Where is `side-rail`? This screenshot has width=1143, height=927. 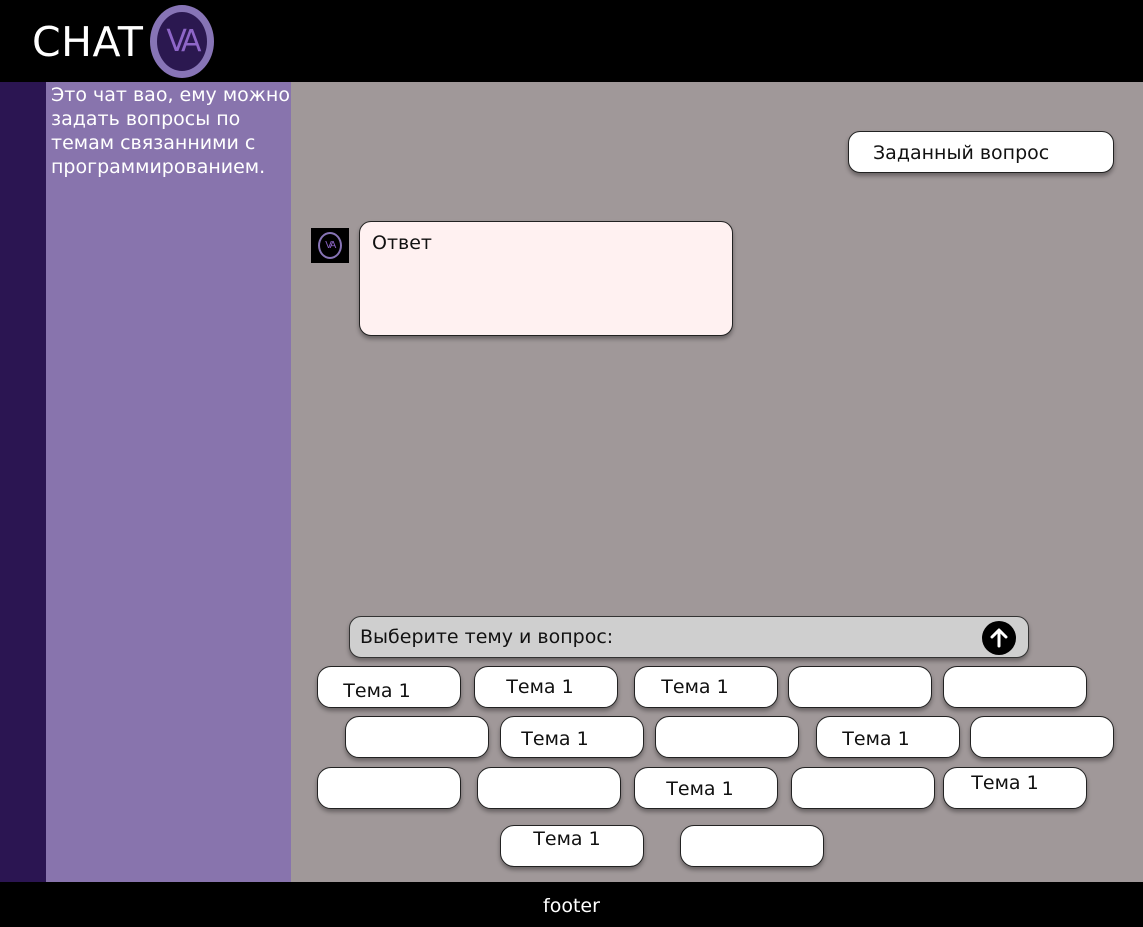
side-rail is located at coordinates (23, 482).